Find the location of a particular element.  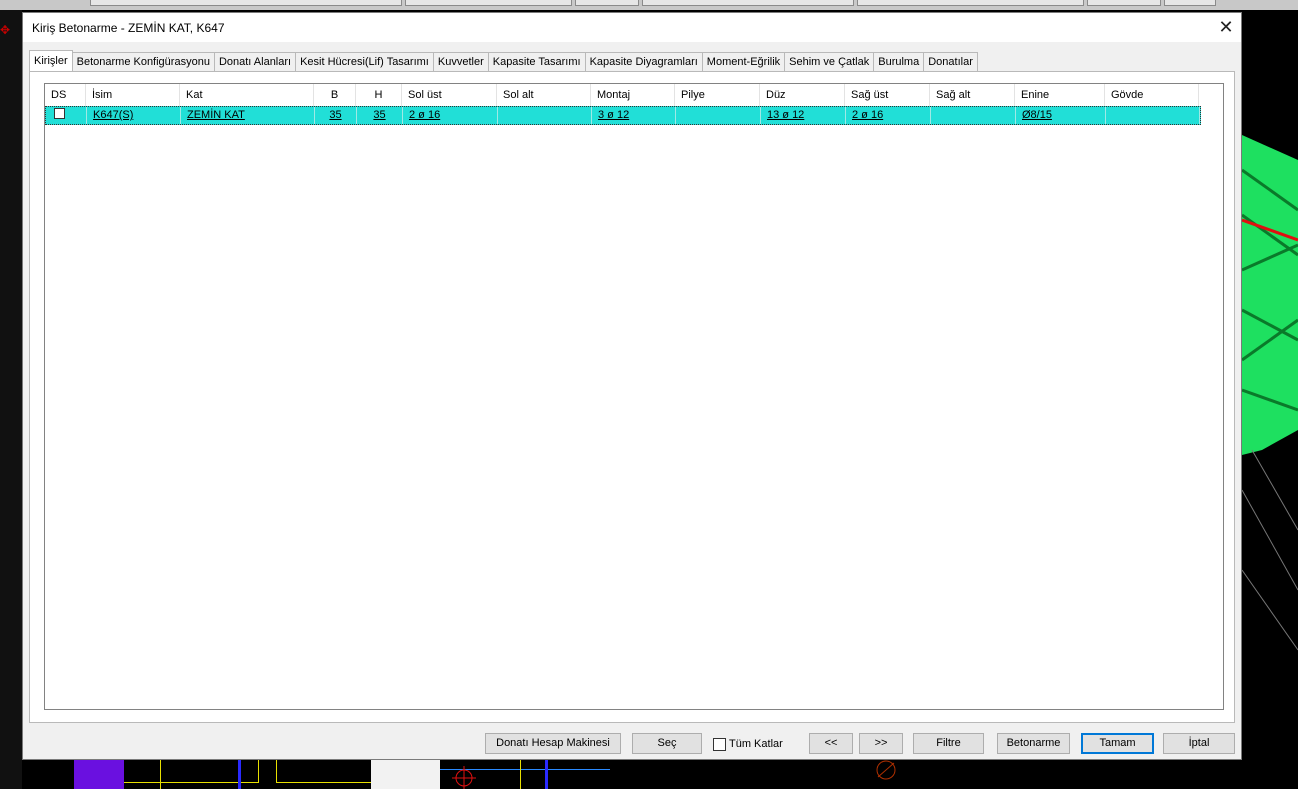

background-3d-model-view is located at coordinates (1270, 399).